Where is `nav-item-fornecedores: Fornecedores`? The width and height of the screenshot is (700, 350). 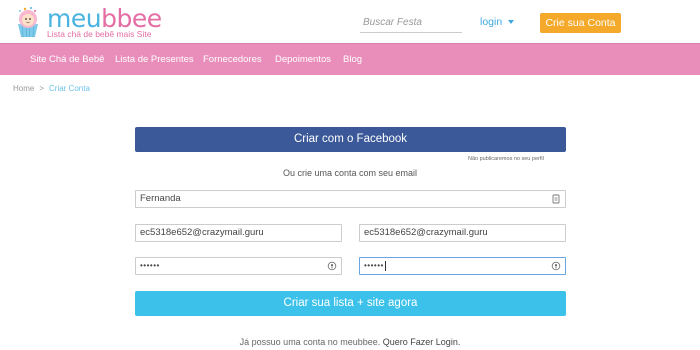
nav-item-fornecedores: Fornecedores is located at coordinates (232, 59).